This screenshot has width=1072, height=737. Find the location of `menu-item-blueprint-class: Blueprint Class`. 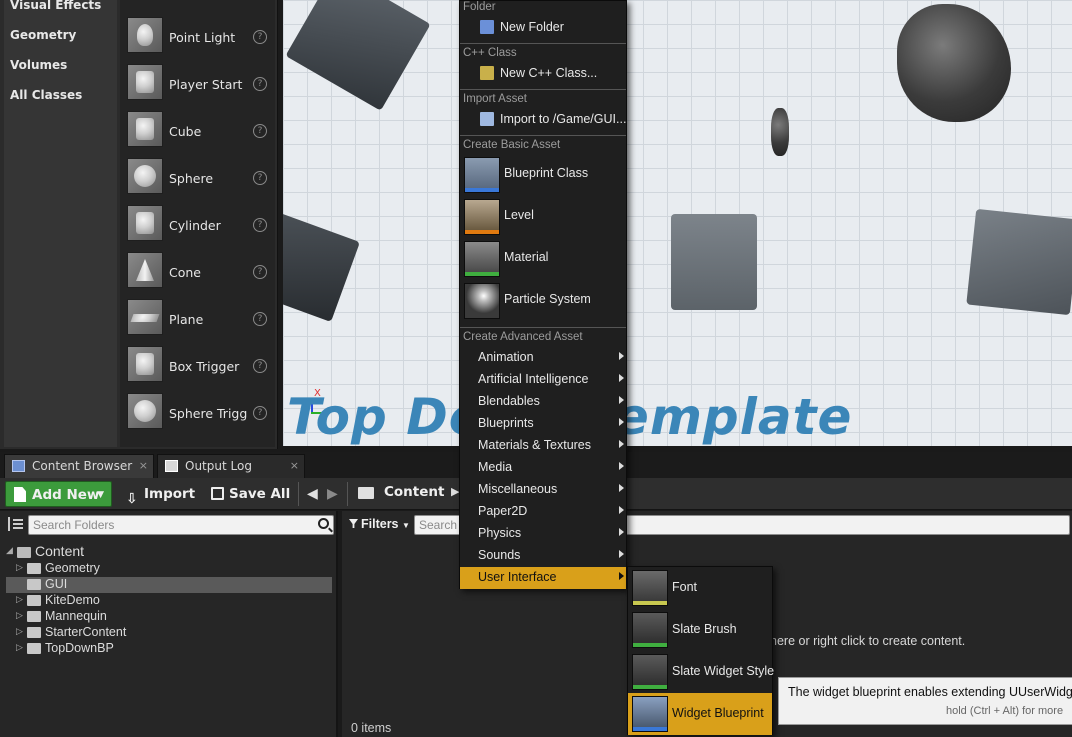

menu-item-blueprint-class: Blueprint Class is located at coordinates (543, 175).